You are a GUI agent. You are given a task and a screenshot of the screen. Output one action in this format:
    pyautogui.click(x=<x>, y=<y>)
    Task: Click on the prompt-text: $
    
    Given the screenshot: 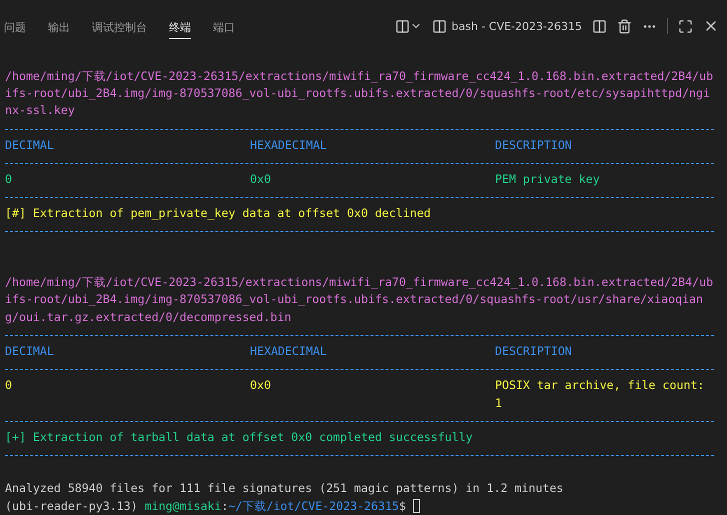 What is the action you would take?
    pyautogui.click(x=402, y=506)
    